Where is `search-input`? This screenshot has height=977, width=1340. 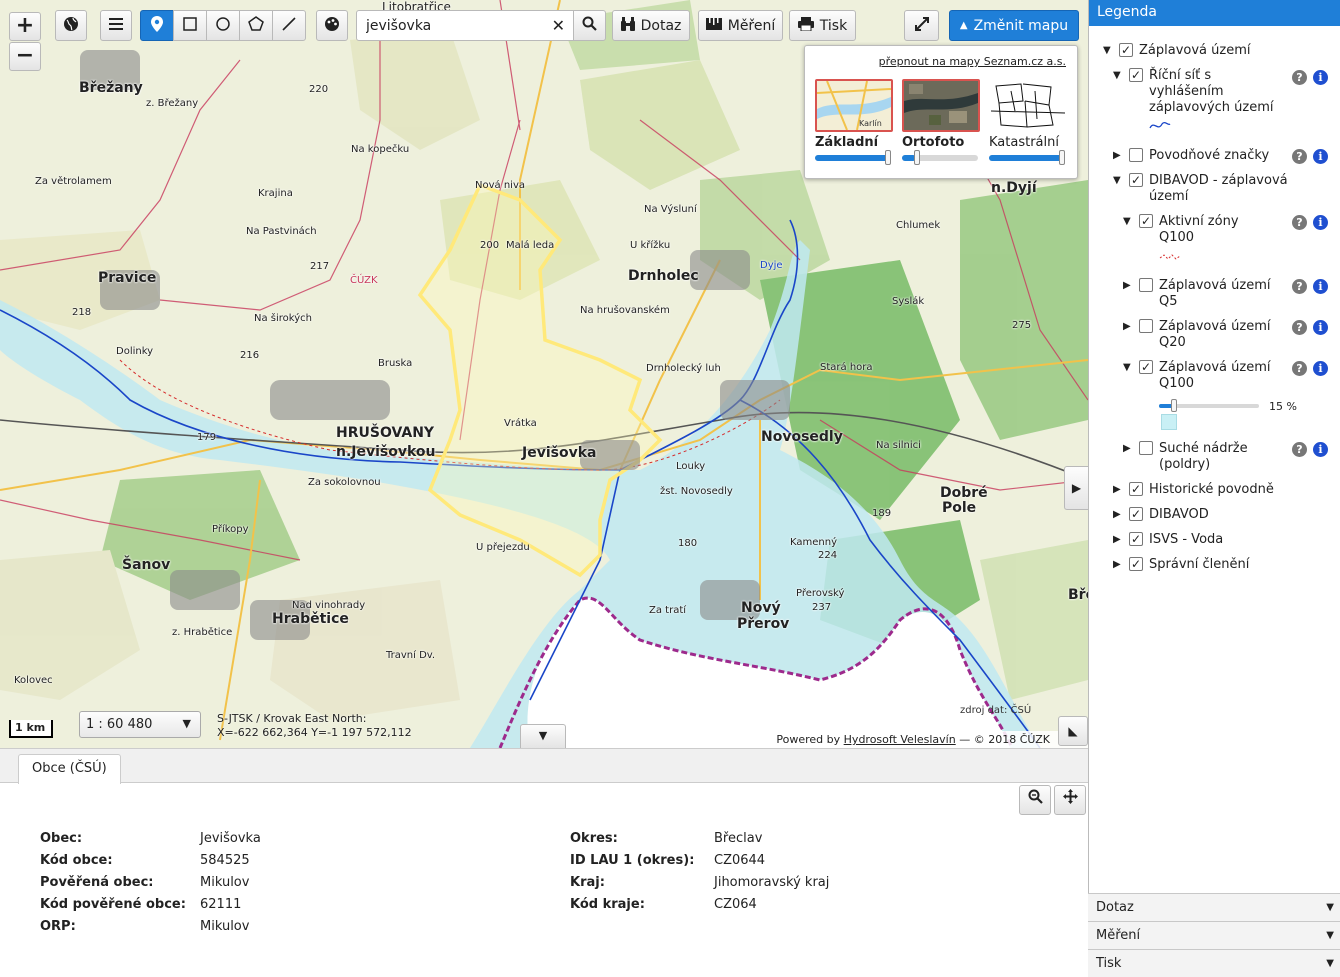 search-input is located at coordinates (452, 25).